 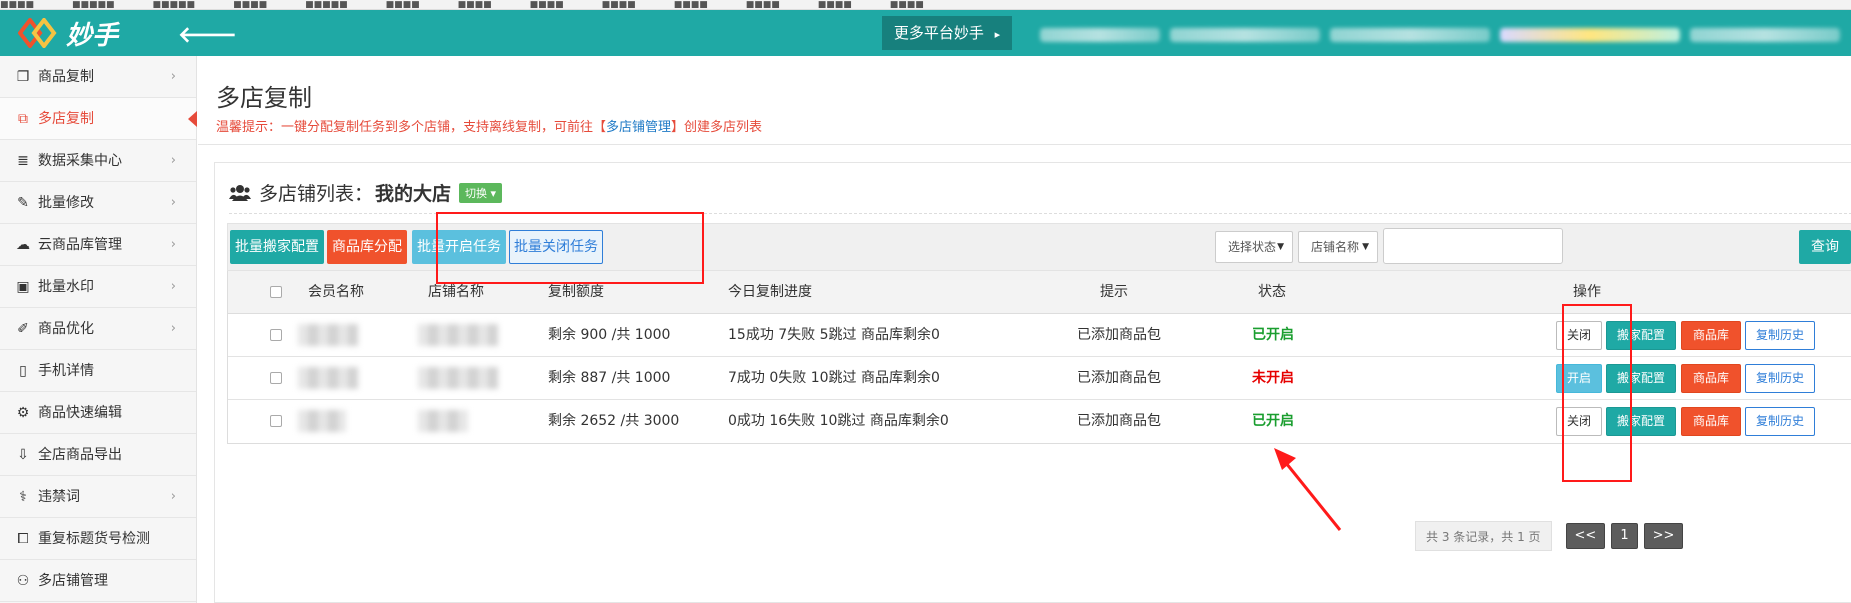 What do you see at coordinates (570, 248) in the screenshot?
I see `annotation-box-toolbar` at bounding box center [570, 248].